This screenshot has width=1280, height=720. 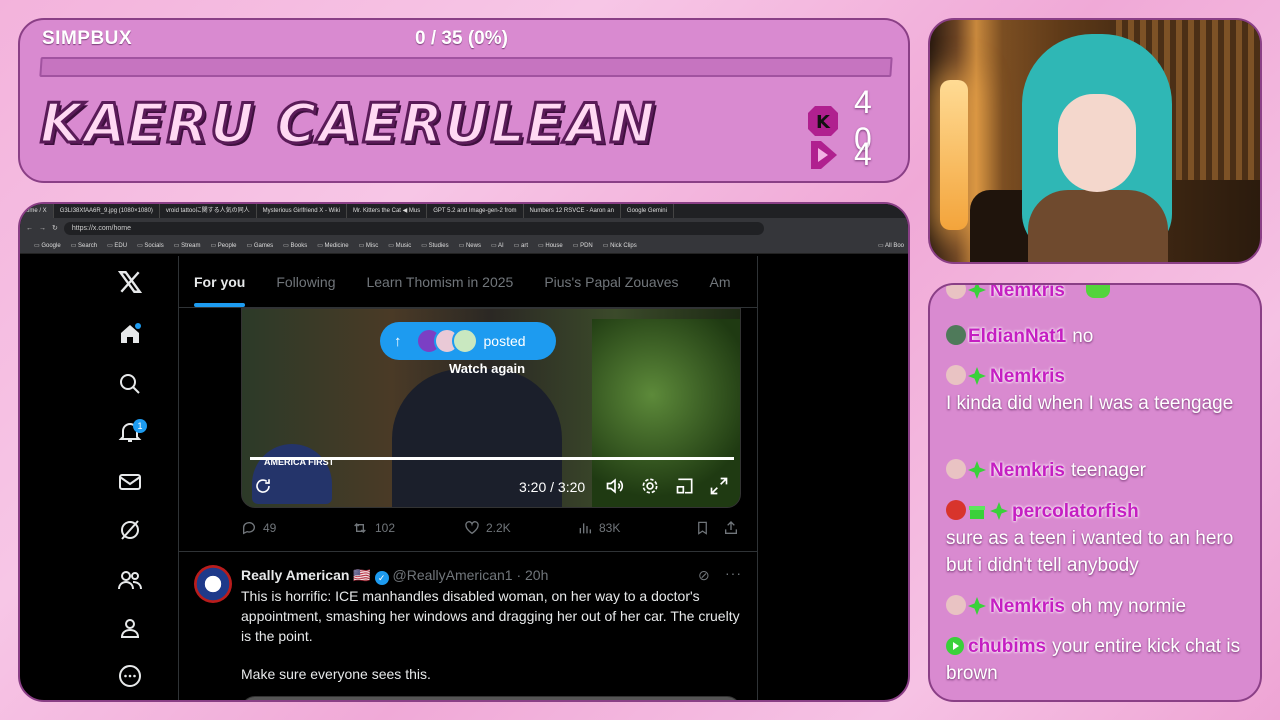 What do you see at coordinates (42, 67) in the screenshot?
I see `progress-fill` at bounding box center [42, 67].